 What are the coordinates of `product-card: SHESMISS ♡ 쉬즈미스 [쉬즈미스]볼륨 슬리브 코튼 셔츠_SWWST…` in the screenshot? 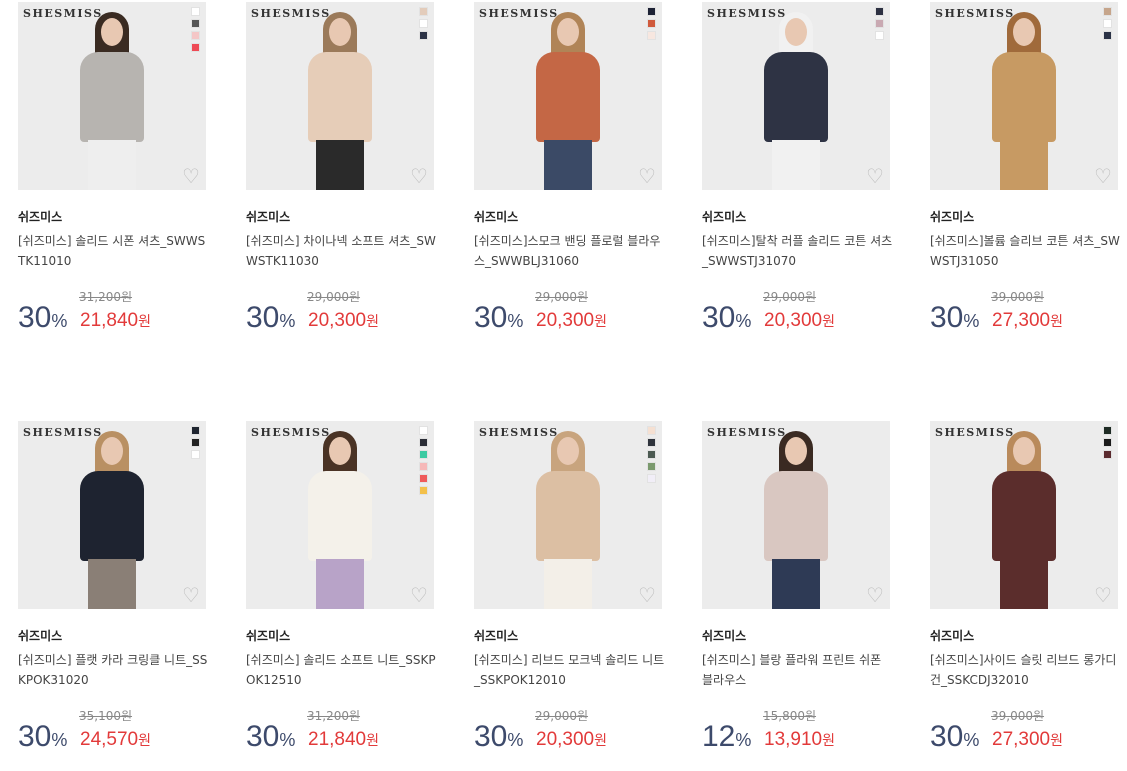 It's located at (1025, 177).